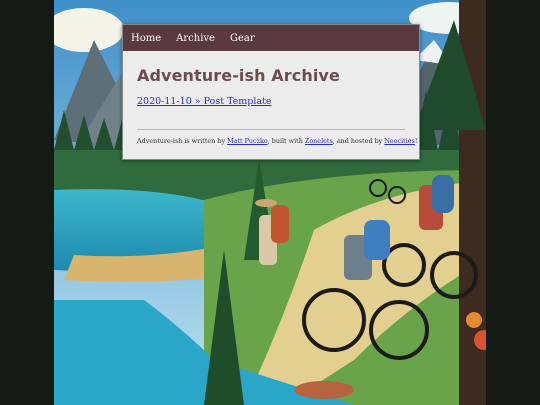  Describe the element at coordinates (278, 101) in the screenshot. I see `post-link: 2020-11-10 » Post Template` at that location.